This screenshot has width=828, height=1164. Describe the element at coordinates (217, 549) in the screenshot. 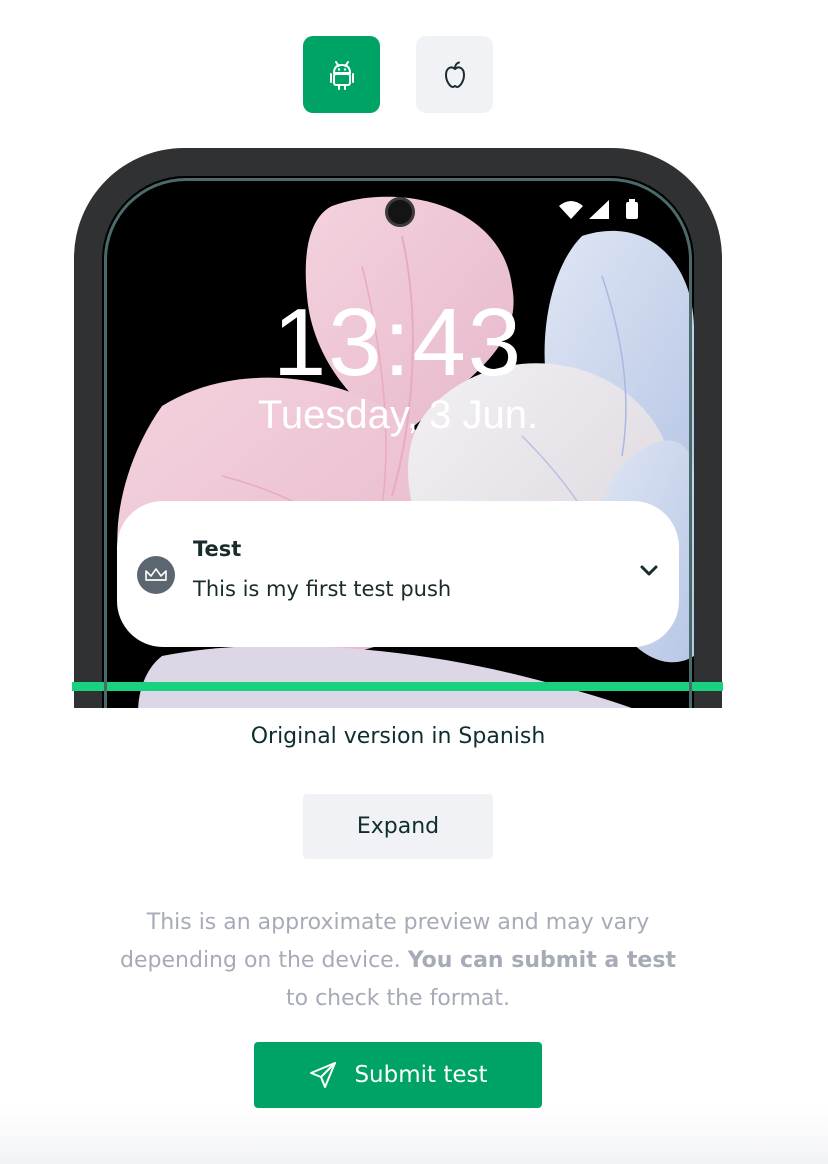

I see `notification-title: Test` at that location.